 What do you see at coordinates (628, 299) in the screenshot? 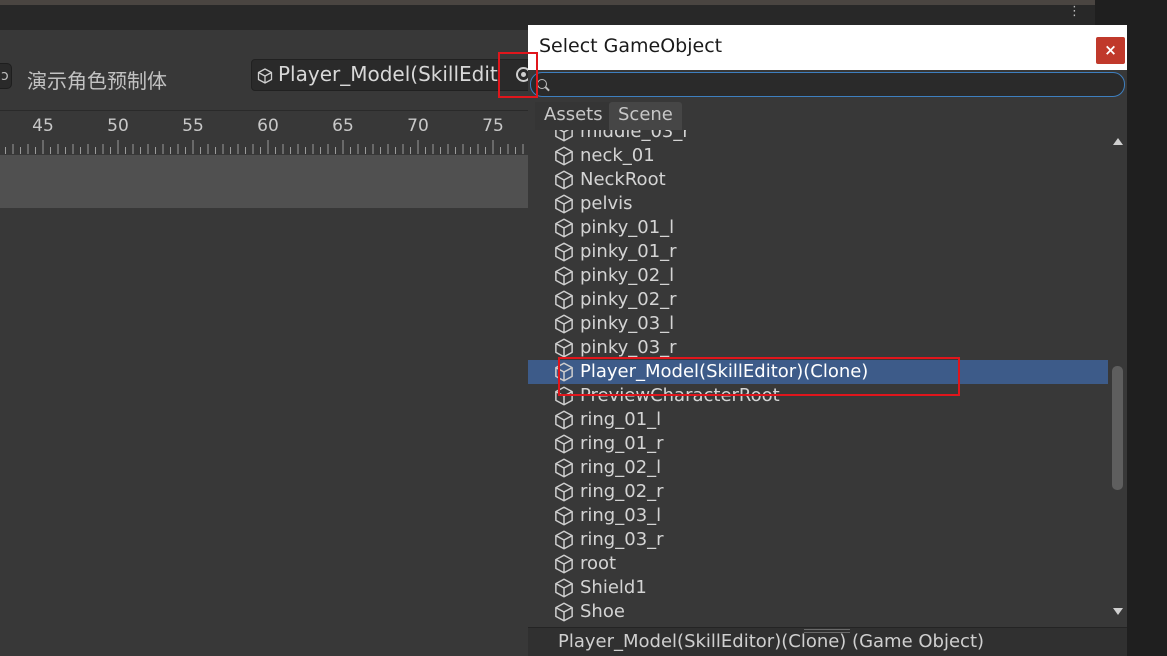
I see `gameobject-name: pinky_02_r` at bounding box center [628, 299].